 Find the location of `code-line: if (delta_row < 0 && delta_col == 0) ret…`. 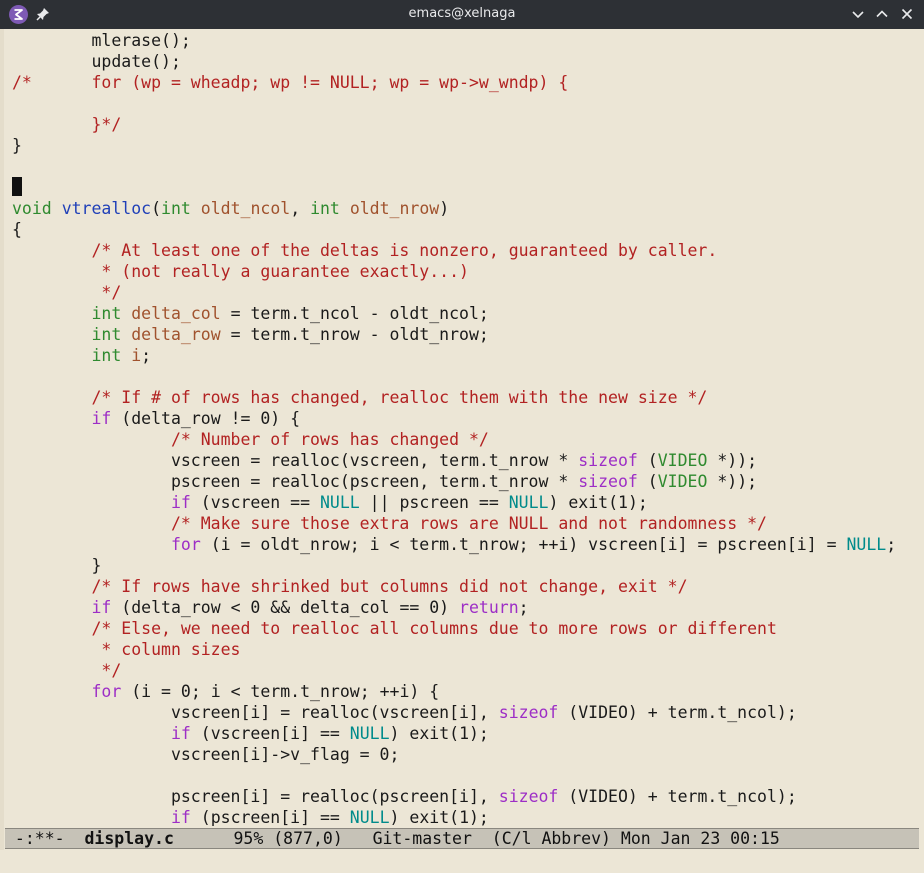

code-line: if (delta_row < 0 && delta_col == 0) ret… is located at coordinates (310, 607).